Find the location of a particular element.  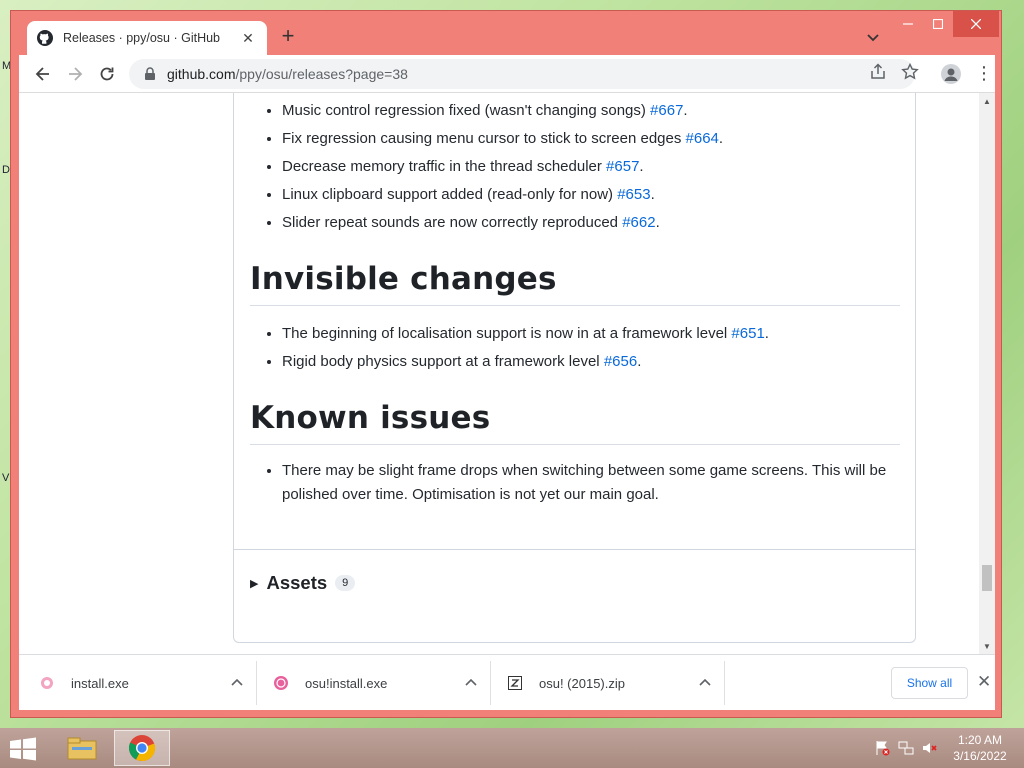

taskbar-file-explorer is located at coordinates (82, 748).